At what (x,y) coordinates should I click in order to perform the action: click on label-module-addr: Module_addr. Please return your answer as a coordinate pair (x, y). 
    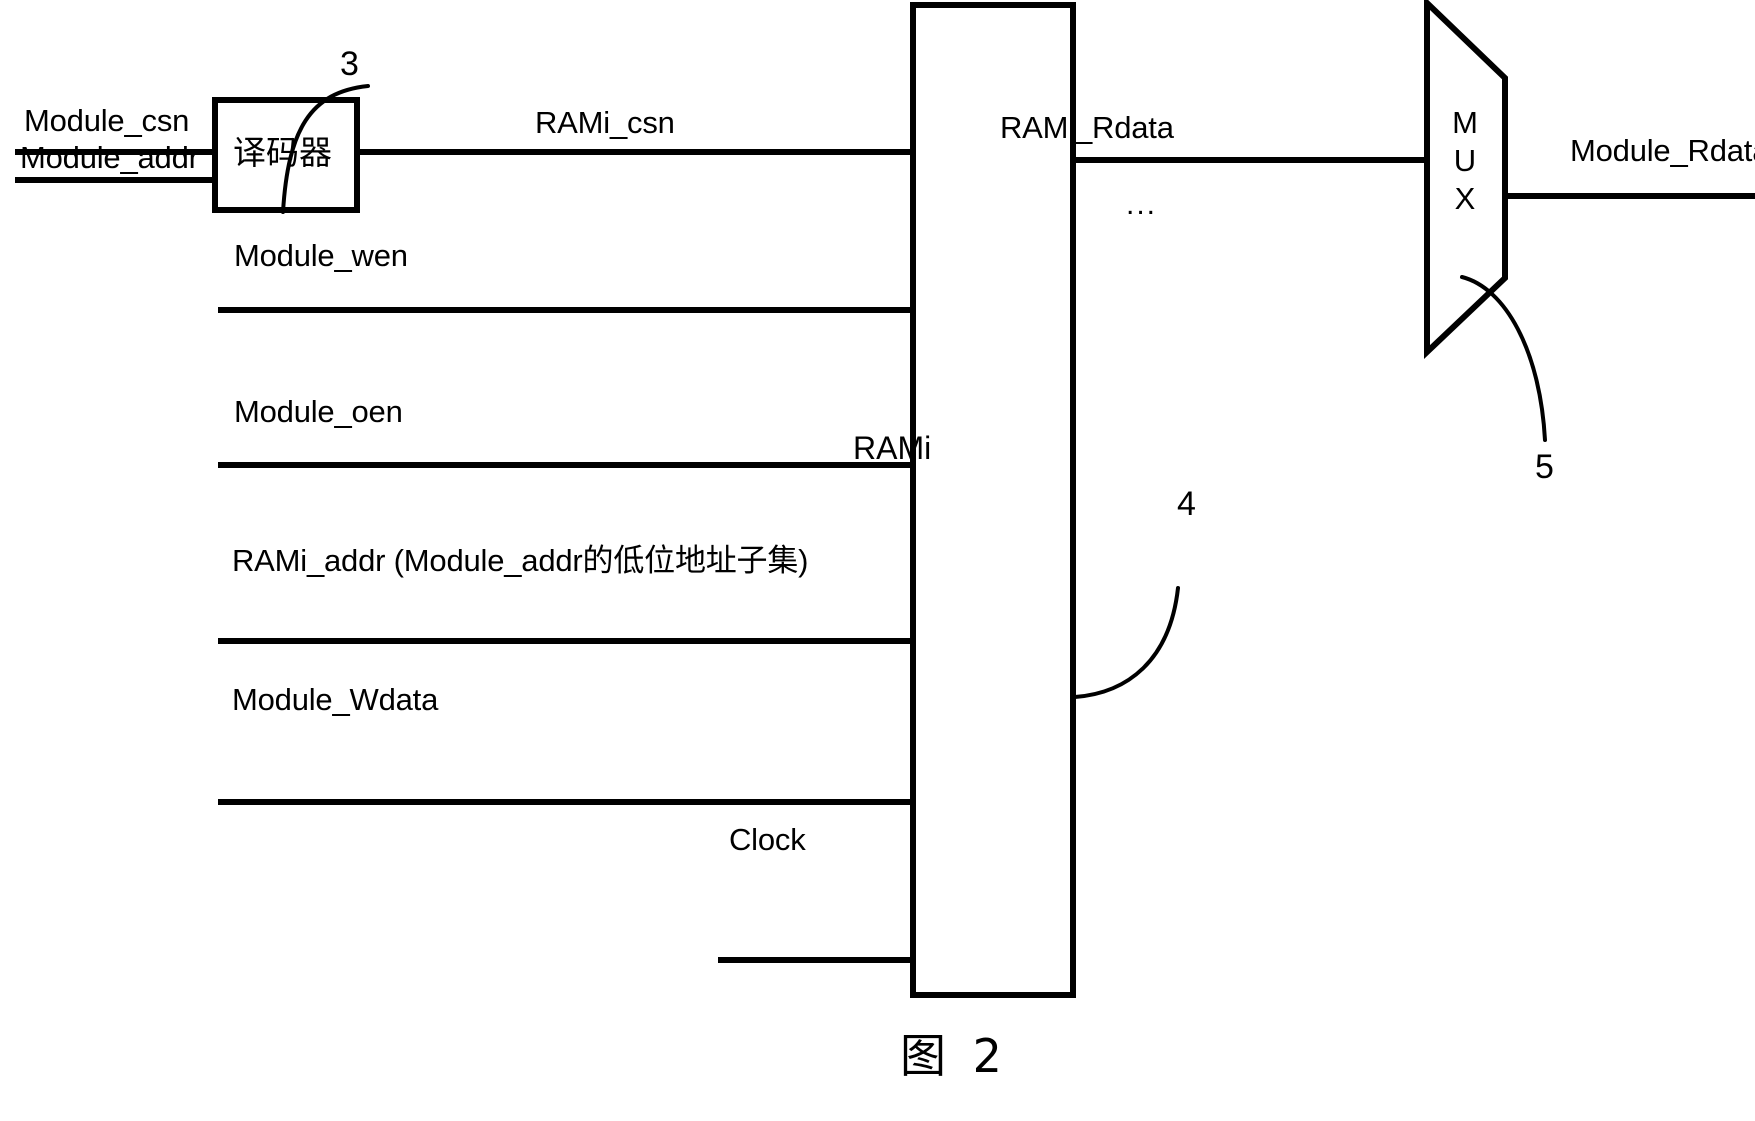
    Looking at the image, I should click on (109, 157).